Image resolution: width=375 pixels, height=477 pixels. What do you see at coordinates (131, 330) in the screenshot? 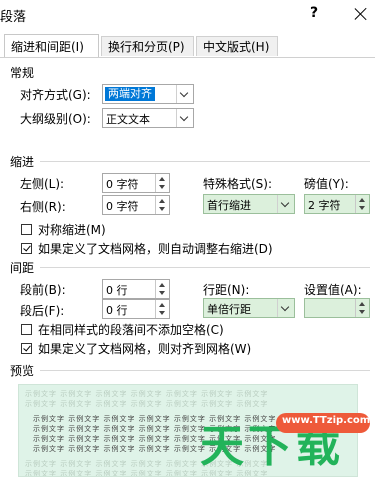
I see `no-space-same-style-label: 在相同样式的段落间不添加空格(C)` at bounding box center [131, 330].